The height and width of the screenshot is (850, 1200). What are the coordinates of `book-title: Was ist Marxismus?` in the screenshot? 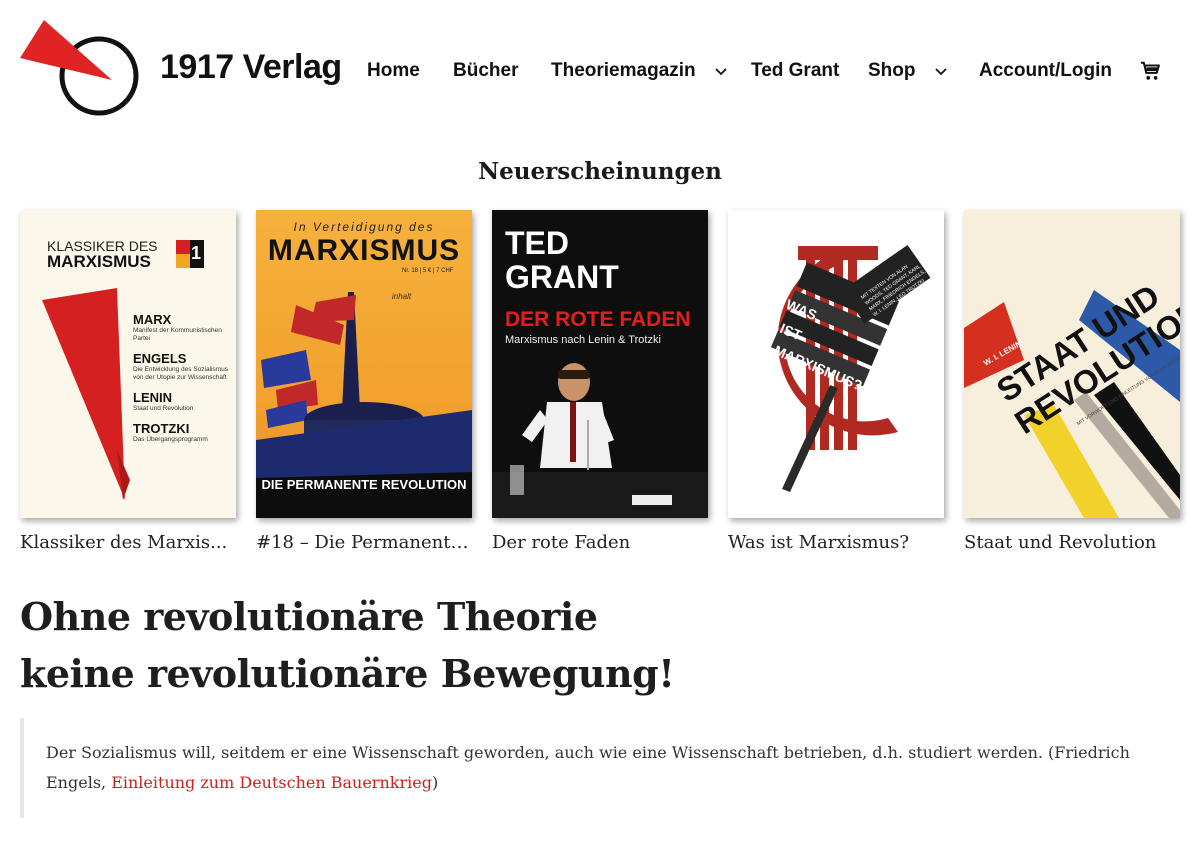 It's located at (836, 542).